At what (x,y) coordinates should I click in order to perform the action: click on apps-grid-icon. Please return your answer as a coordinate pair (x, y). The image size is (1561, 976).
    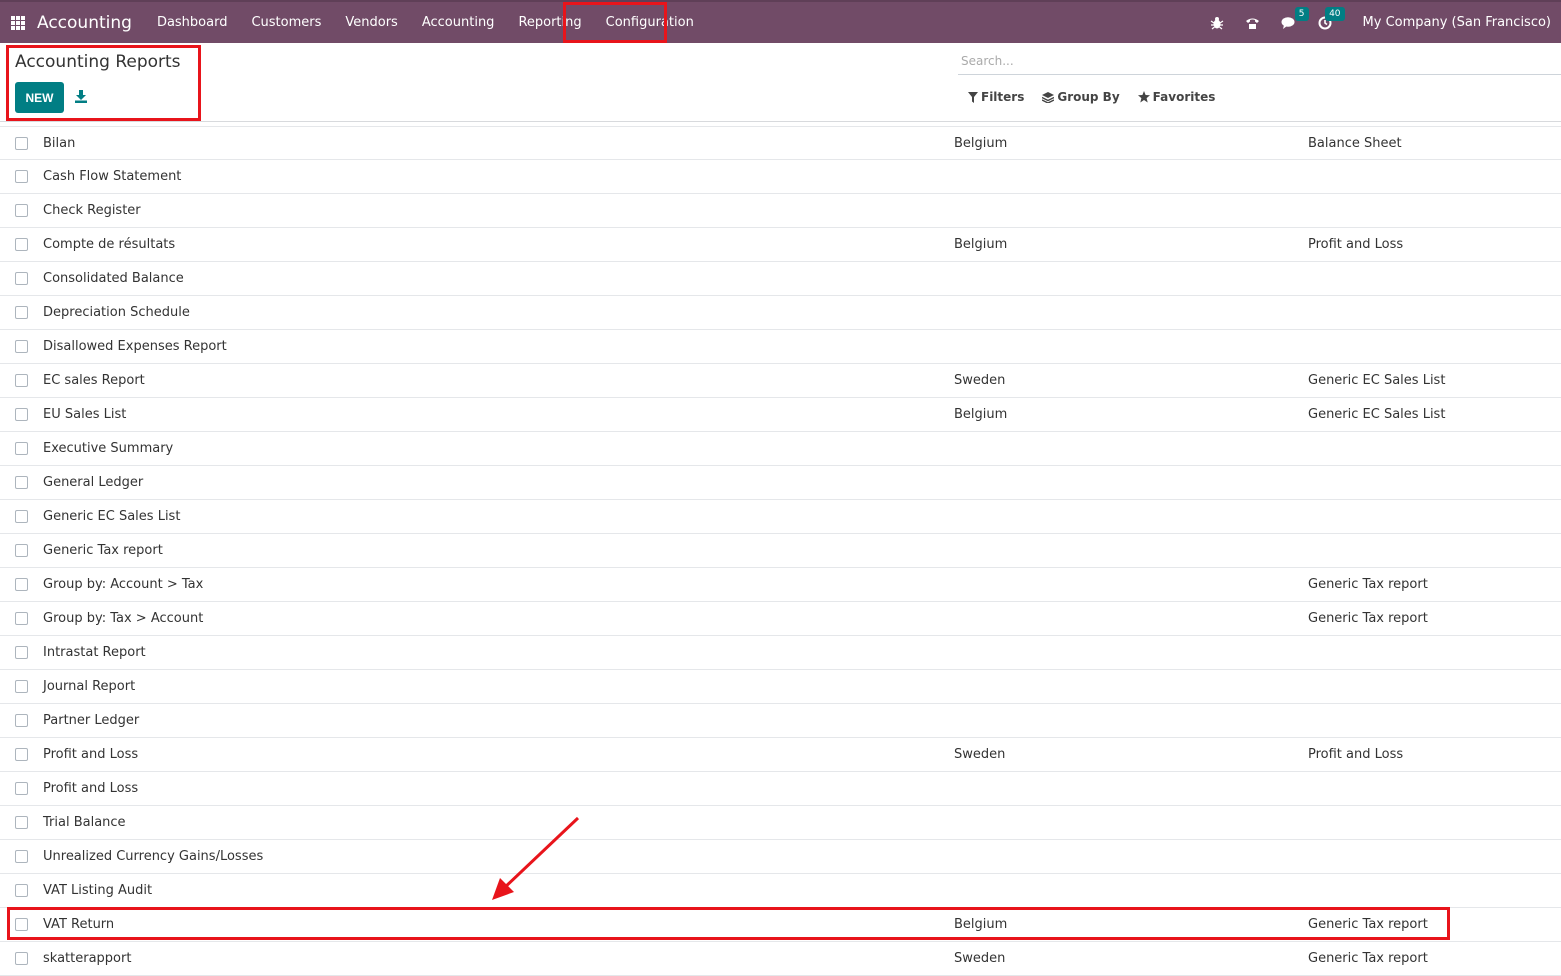
    Looking at the image, I should click on (18, 22).